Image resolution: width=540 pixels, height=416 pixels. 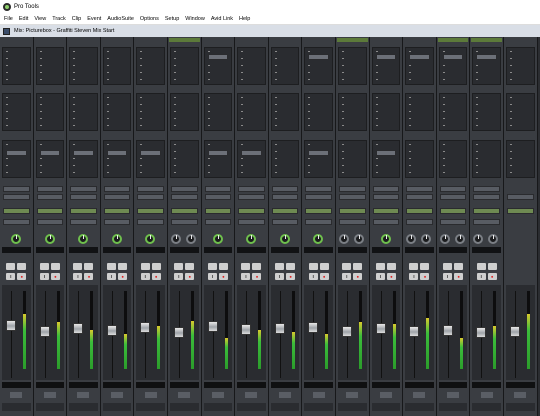 What do you see at coordinates (244, 19) in the screenshot?
I see `menu-help: Help` at bounding box center [244, 19].